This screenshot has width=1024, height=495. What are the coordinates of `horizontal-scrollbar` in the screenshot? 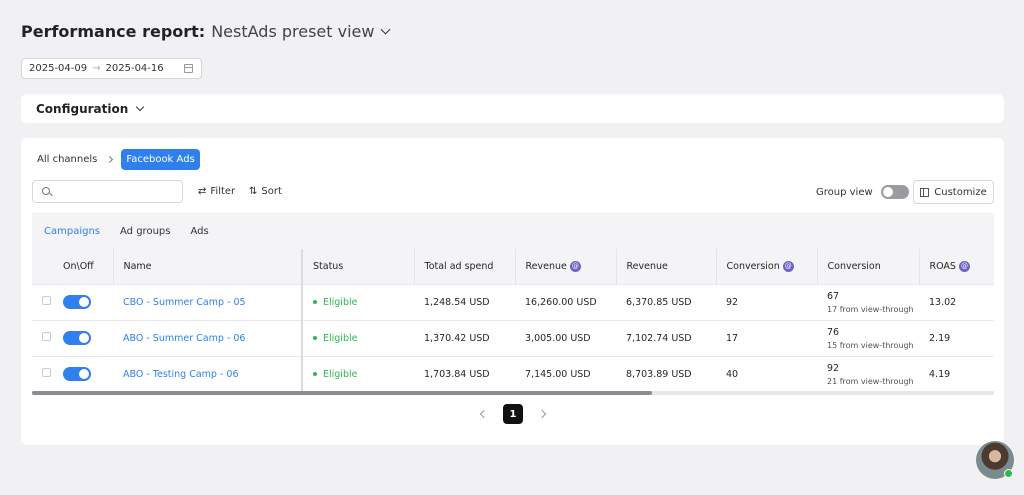 It's located at (513, 393).